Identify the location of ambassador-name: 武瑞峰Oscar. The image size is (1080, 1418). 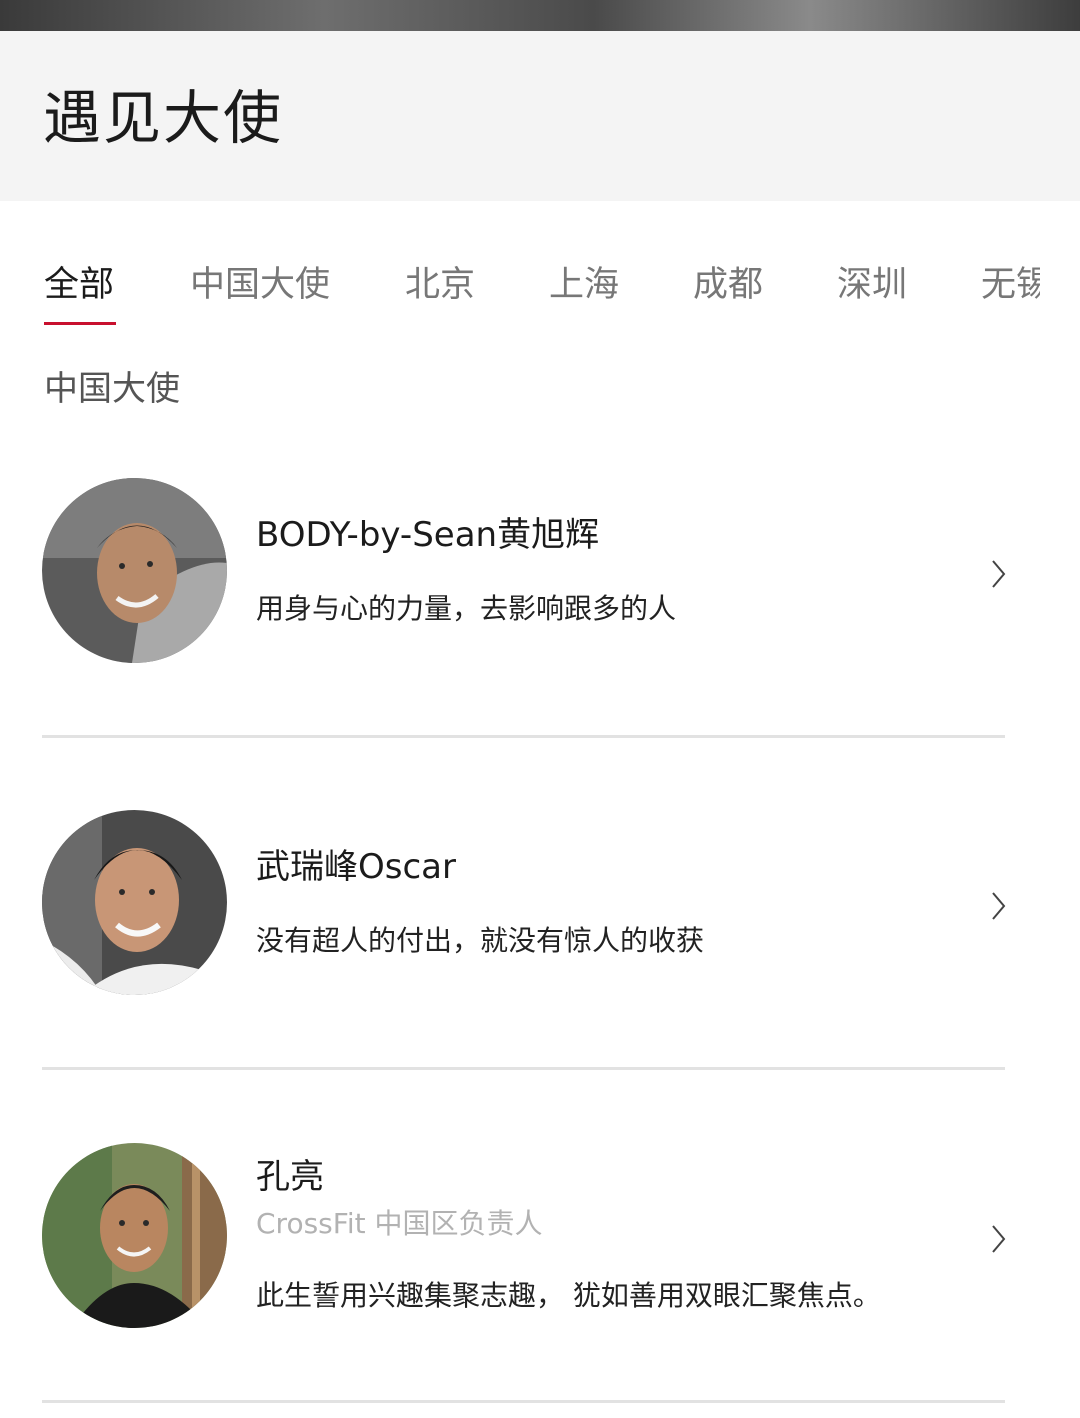
(356, 867).